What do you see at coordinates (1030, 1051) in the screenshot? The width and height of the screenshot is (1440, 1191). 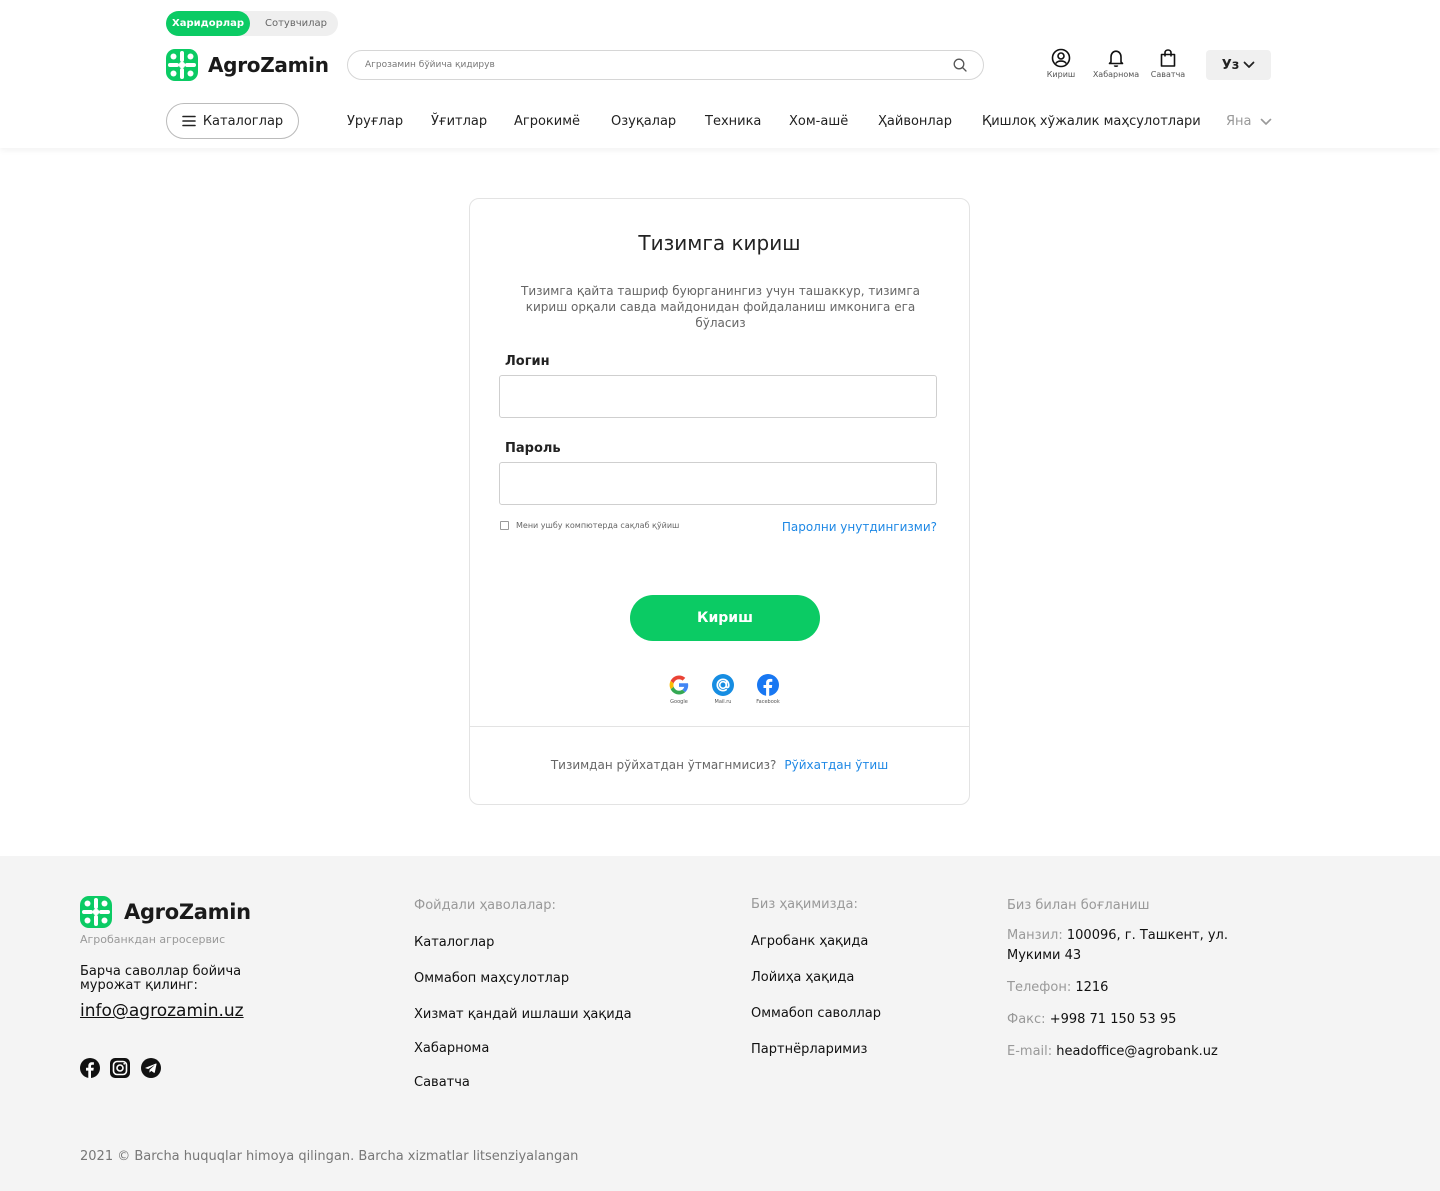 I see `contact-email-key: E-mail:` at bounding box center [1030, 1051].